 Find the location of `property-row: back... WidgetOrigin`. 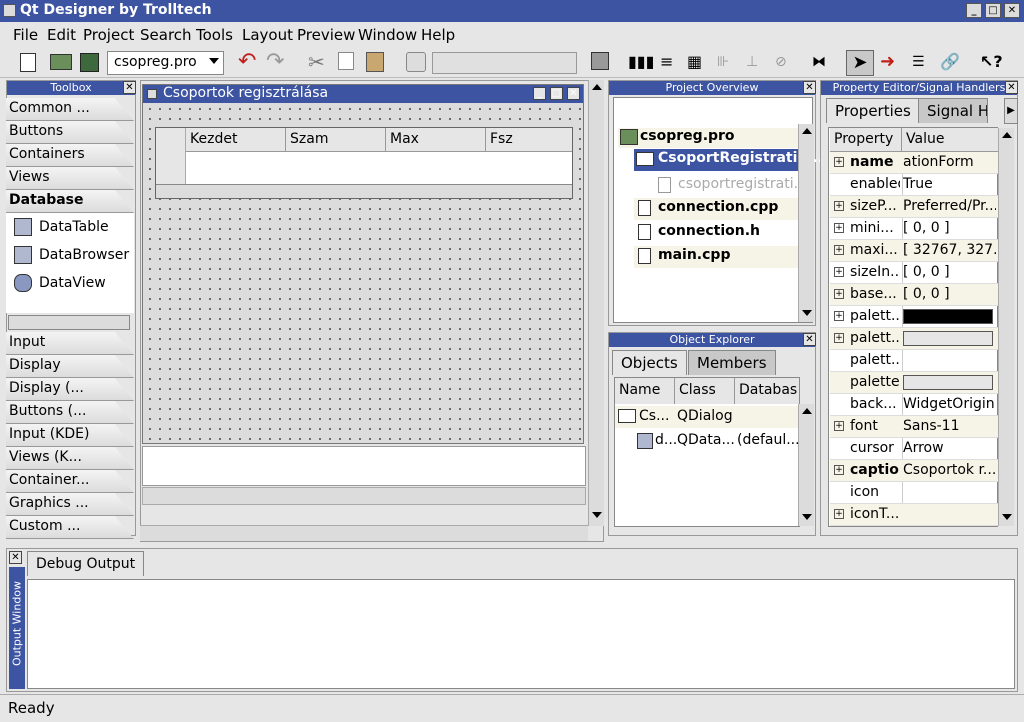

property-row: back... WidgetOrigin is located at coordinates (914, 405).